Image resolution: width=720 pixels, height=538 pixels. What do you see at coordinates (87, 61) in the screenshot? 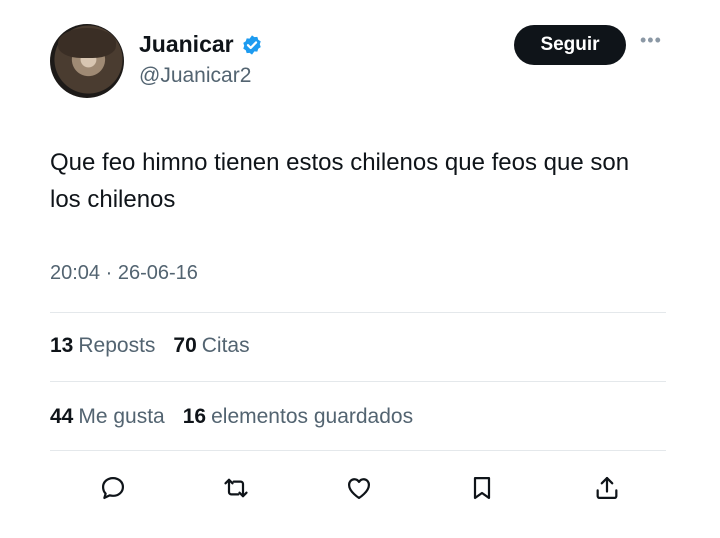
I see `avatar` at bounding box center [87, 61].